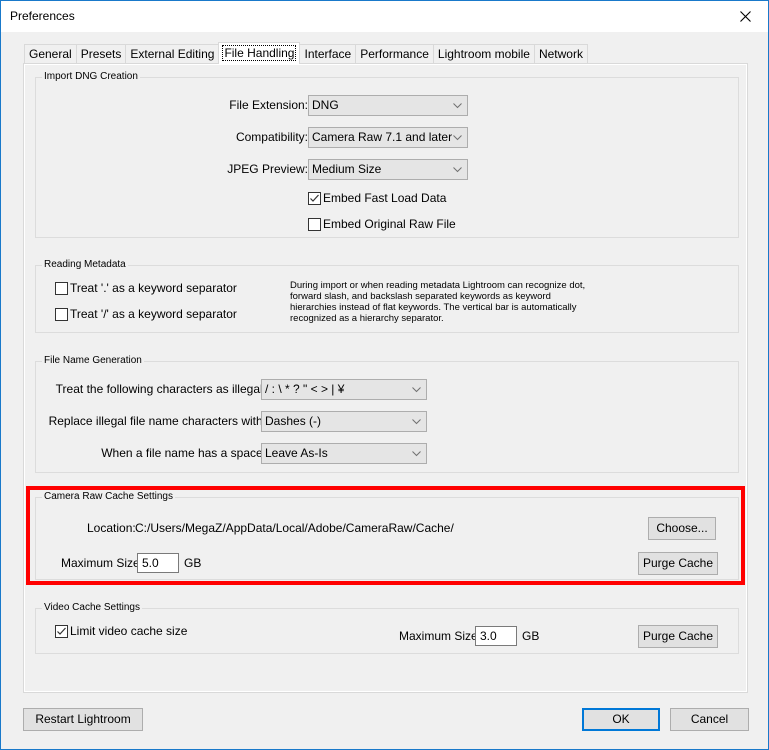  I want to click on max-size-unit: GB, so click(193, 563).